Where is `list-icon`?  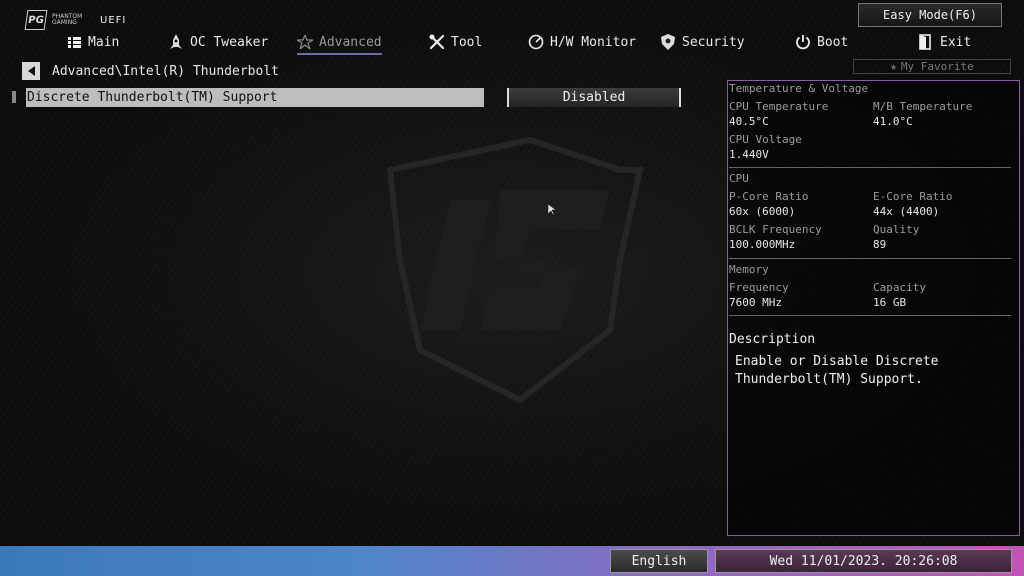 list-icon is located at coordinates (74, 42).